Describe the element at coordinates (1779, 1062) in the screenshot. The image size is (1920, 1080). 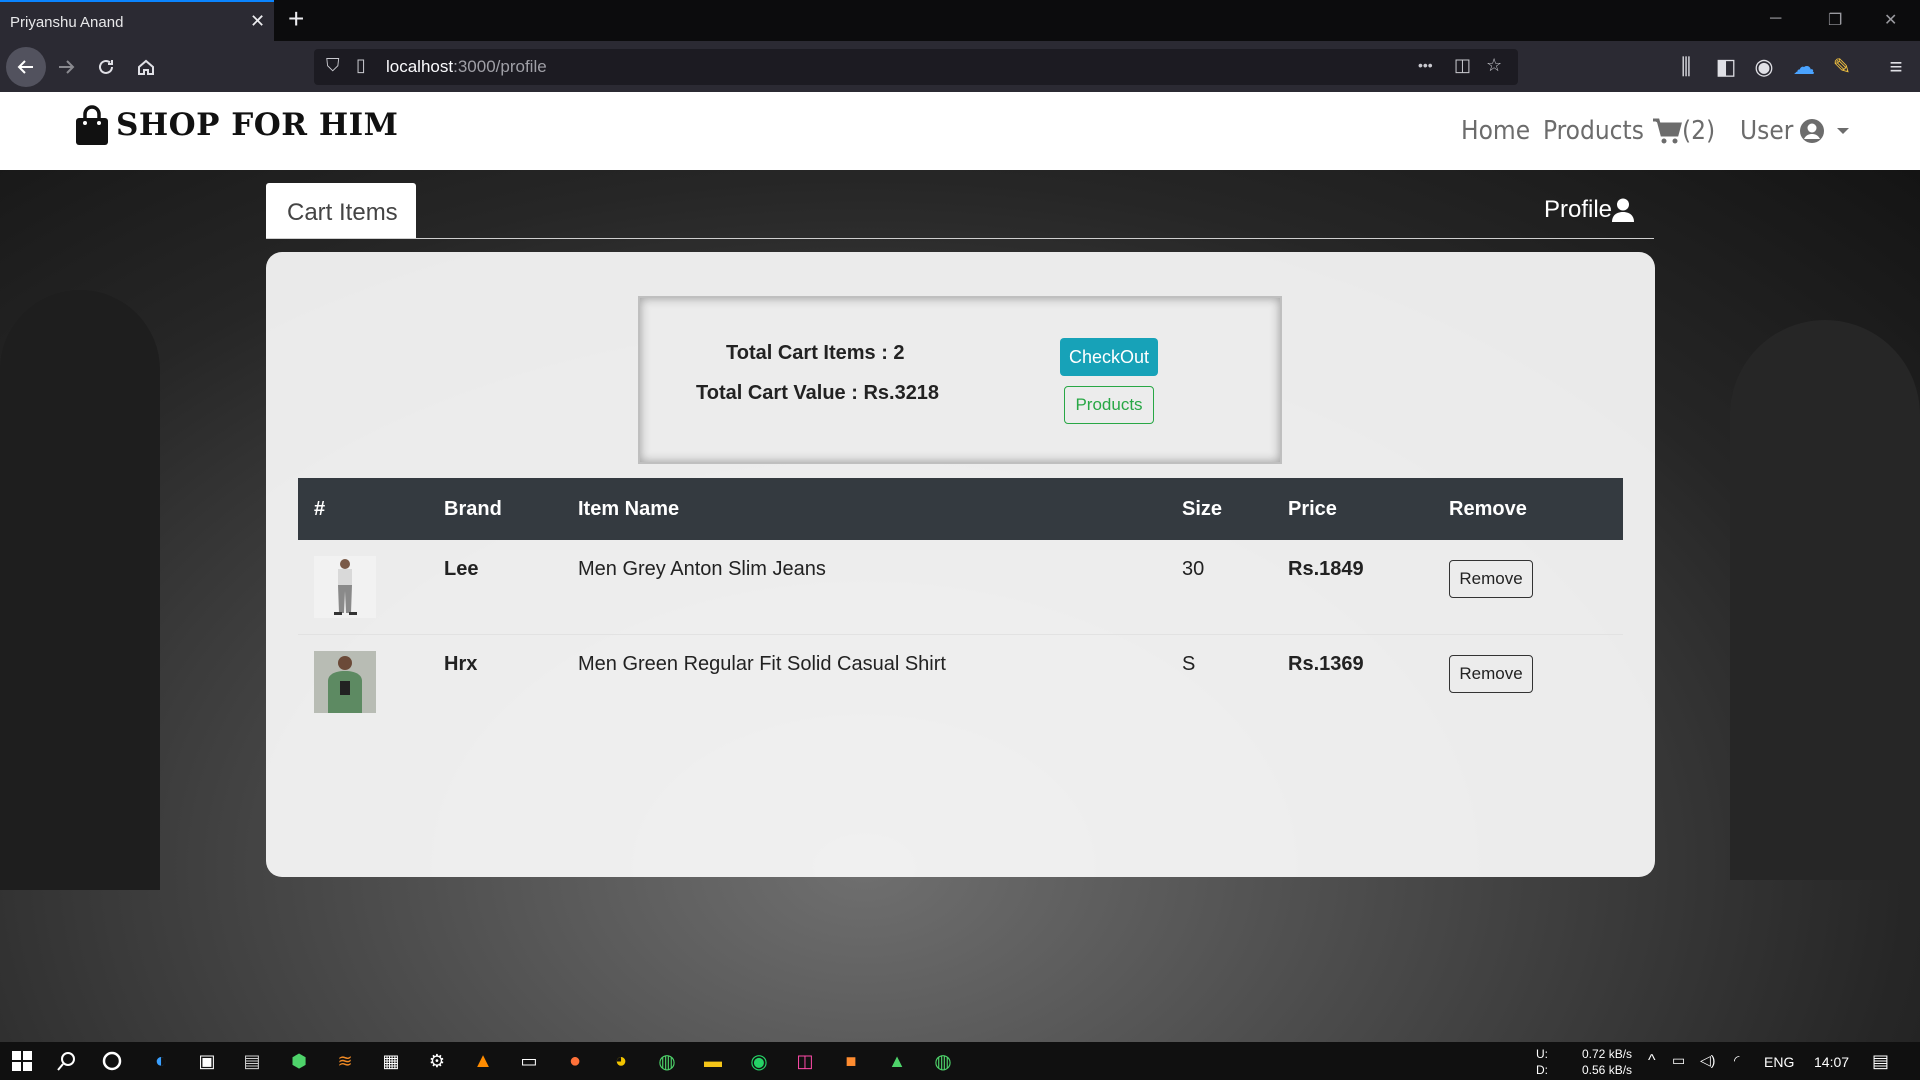
I see `language-indicator: ENG` at that location.